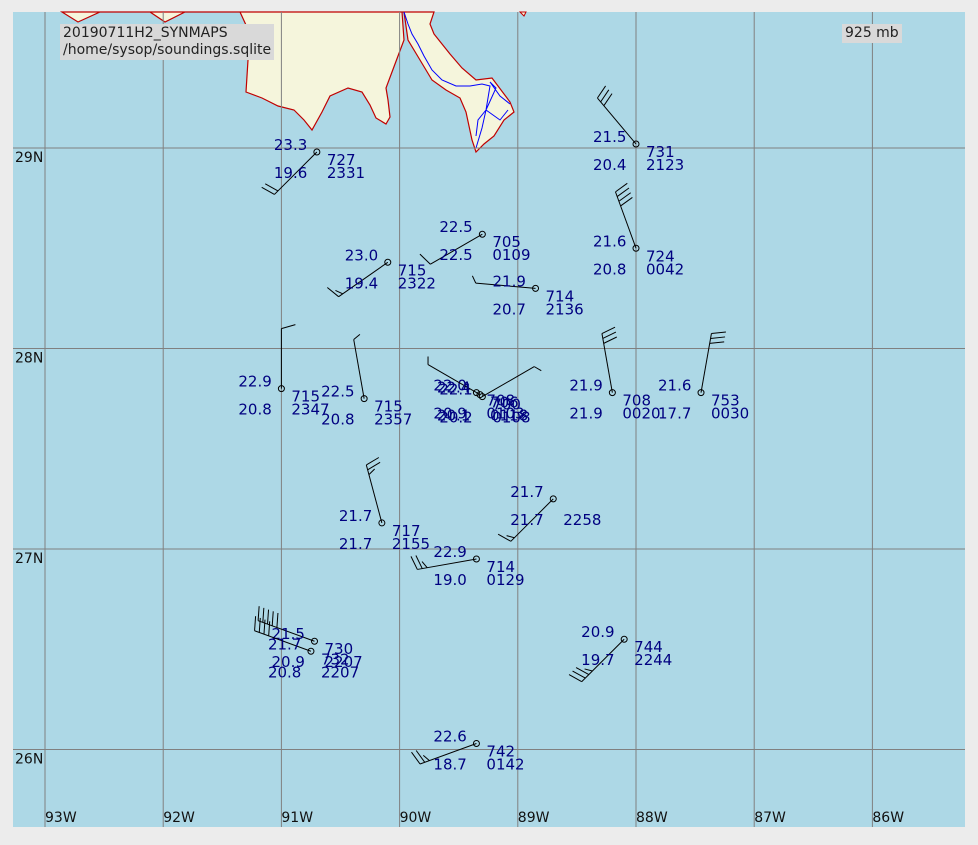 This screenshot has height=845, width=978. Describe the element at coordinates (652, 818) in the screenshot. I see `lon-label: 88W` at that location.